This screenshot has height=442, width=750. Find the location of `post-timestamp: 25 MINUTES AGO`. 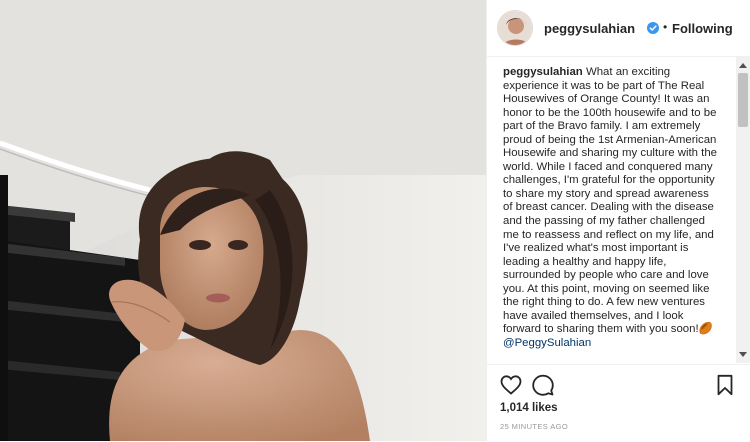

post-timestamp: 25 MINUTES AGO is located at coordinates (534, 426).